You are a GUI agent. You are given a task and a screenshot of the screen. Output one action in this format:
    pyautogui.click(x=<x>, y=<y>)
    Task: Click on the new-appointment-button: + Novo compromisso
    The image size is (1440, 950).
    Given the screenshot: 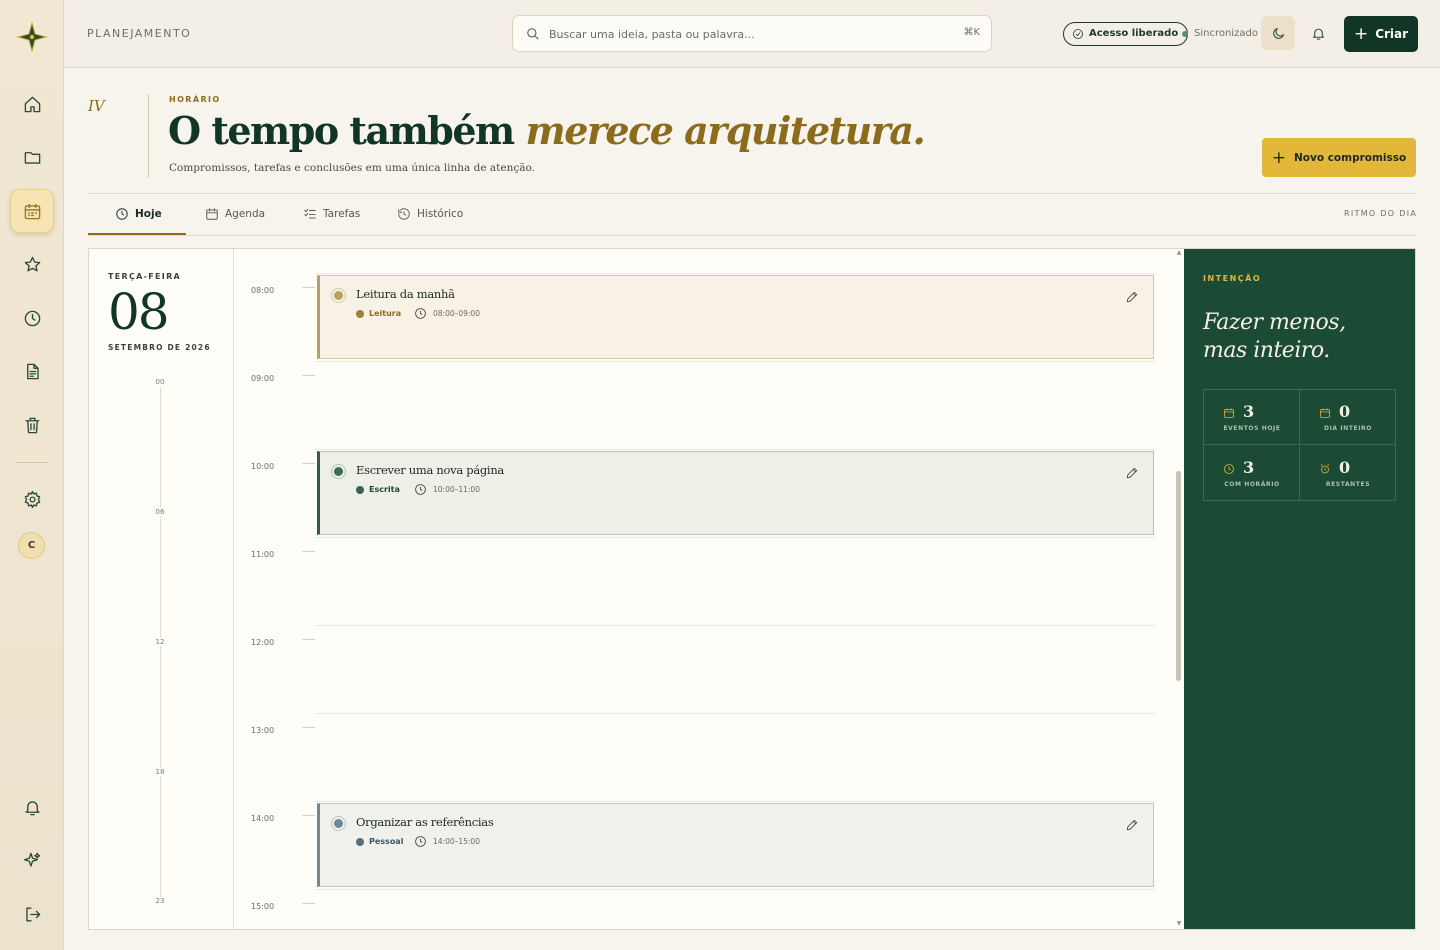 What is the action you would take?
    pyautogui.click(x=1339, y=157)
    